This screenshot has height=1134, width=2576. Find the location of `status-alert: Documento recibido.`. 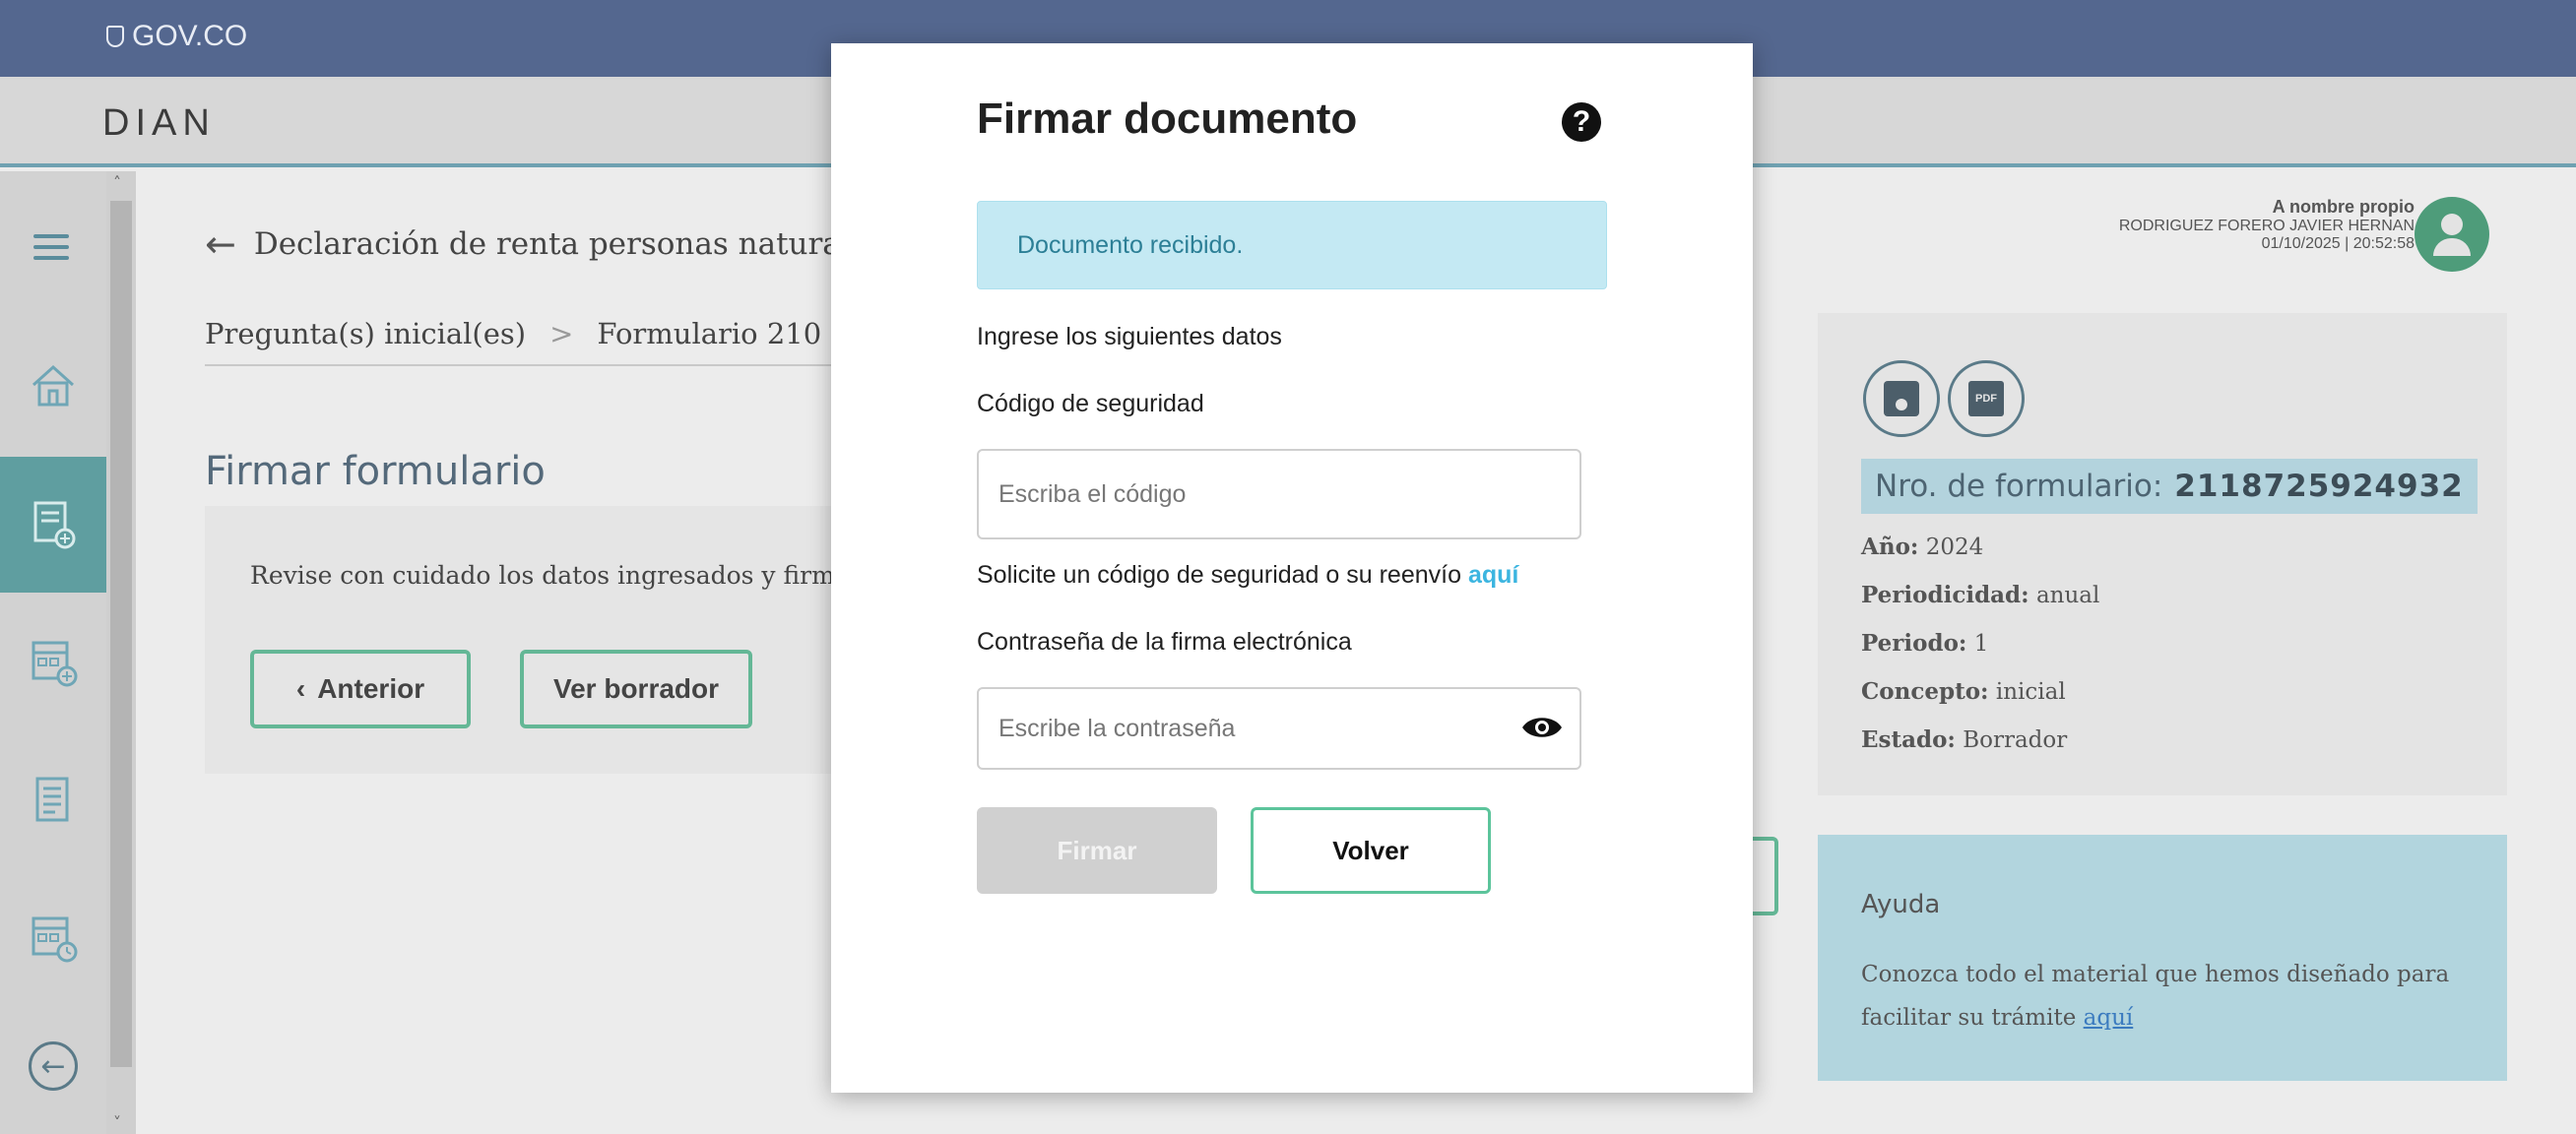

status-alert: Documento recibido. is located at coordinates (1292, 245).